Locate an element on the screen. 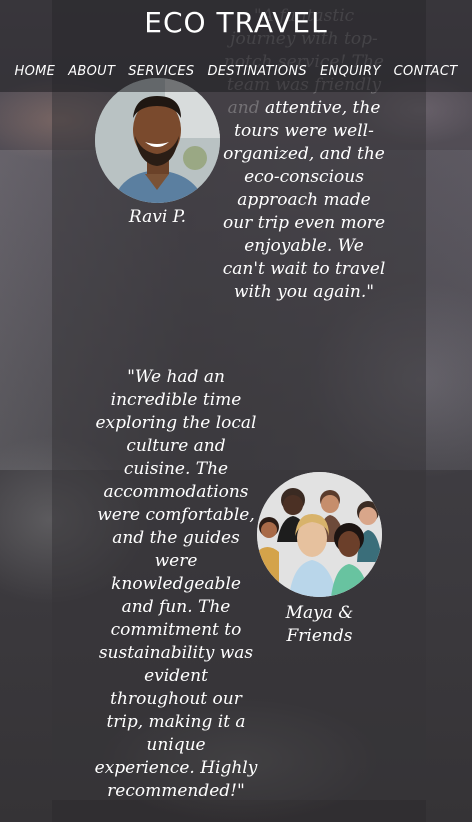 Image resolution: width=472 pixels, height=822 pixels. nav-services: SERVICES is located at coordinates (161, 71).